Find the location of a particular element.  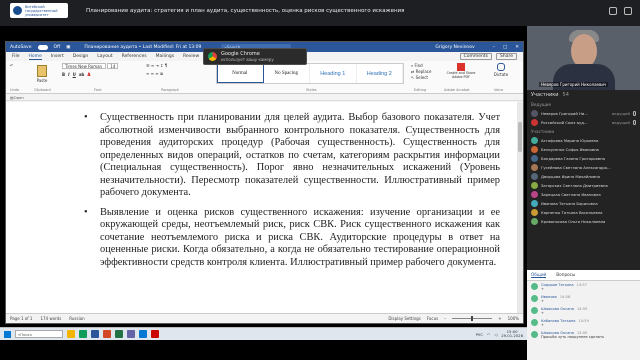

tab-mailings: Mailings is located at coordinates (165, 56).